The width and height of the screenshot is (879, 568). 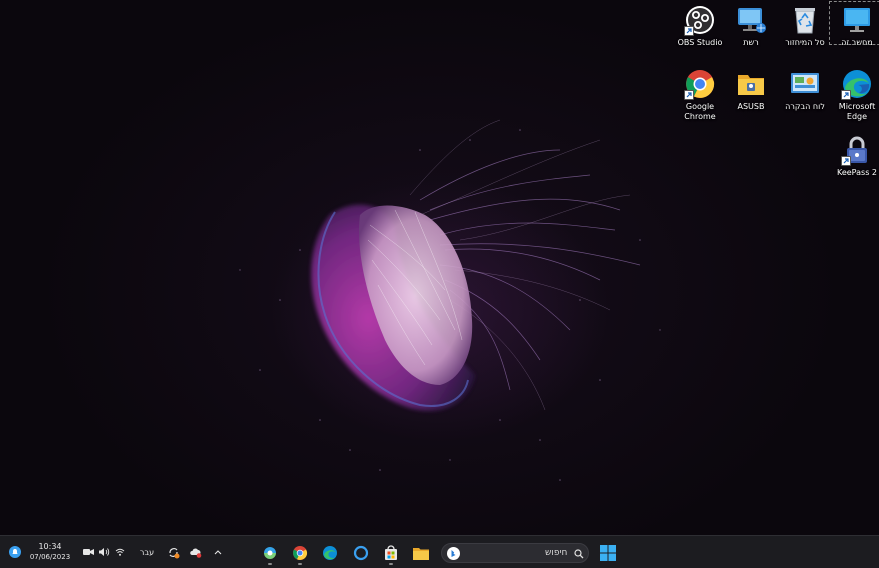 What do you see at coordinates (857, 172) in the screenshot?
I see `desktop-icon-label: KeePass 2` at bounding box center [857, 172].